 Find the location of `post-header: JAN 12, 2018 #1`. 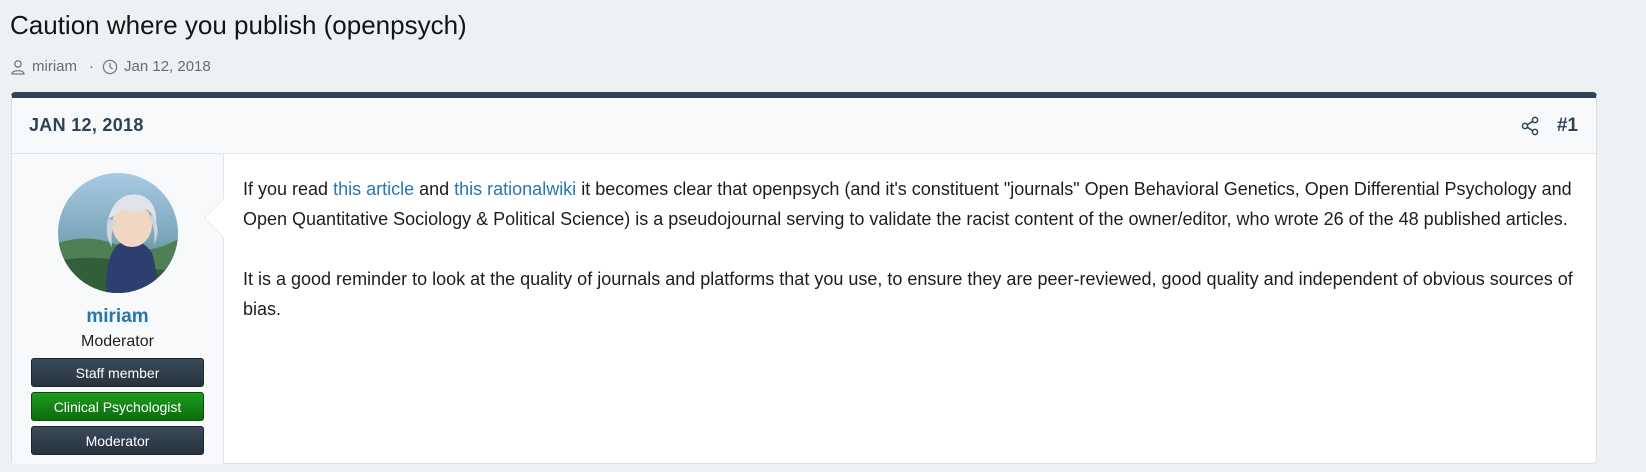

post-header: JAN 12, 2018 #1 is located at coordinates (804, 126).